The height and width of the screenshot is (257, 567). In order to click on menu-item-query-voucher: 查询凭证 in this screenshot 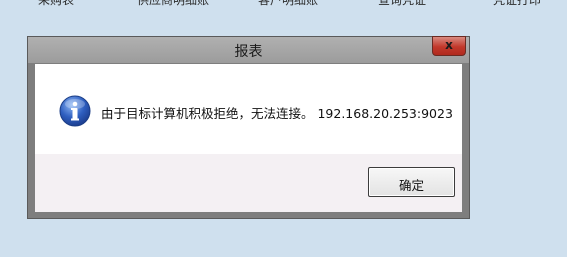, I will do `click(402, 4)`.